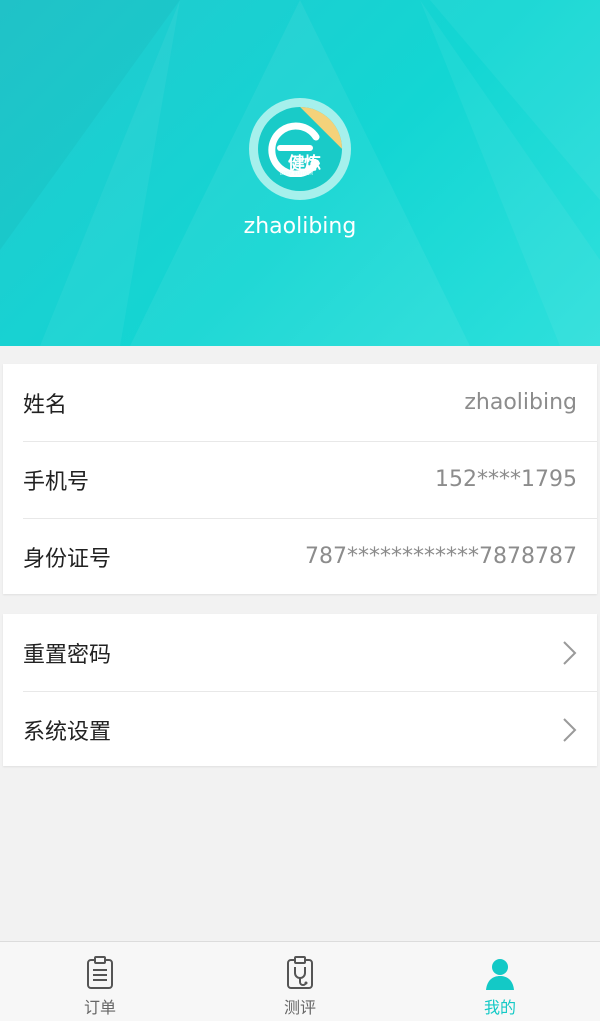 Image resolution: width=600 pixels, height=1021 pixels. I want to click on info-label-id-number: 身份证号, so click(67, 559).